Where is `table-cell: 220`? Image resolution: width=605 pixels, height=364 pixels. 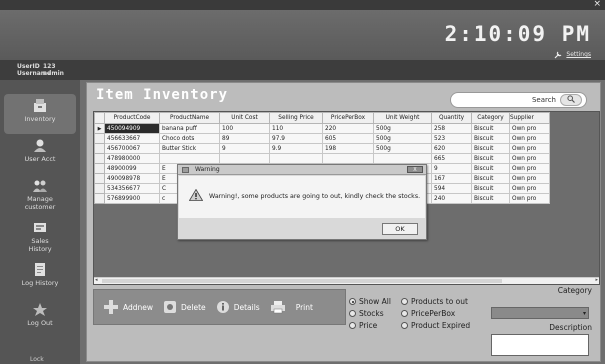 table-cell: 220 is located at coordinates (348, 128).